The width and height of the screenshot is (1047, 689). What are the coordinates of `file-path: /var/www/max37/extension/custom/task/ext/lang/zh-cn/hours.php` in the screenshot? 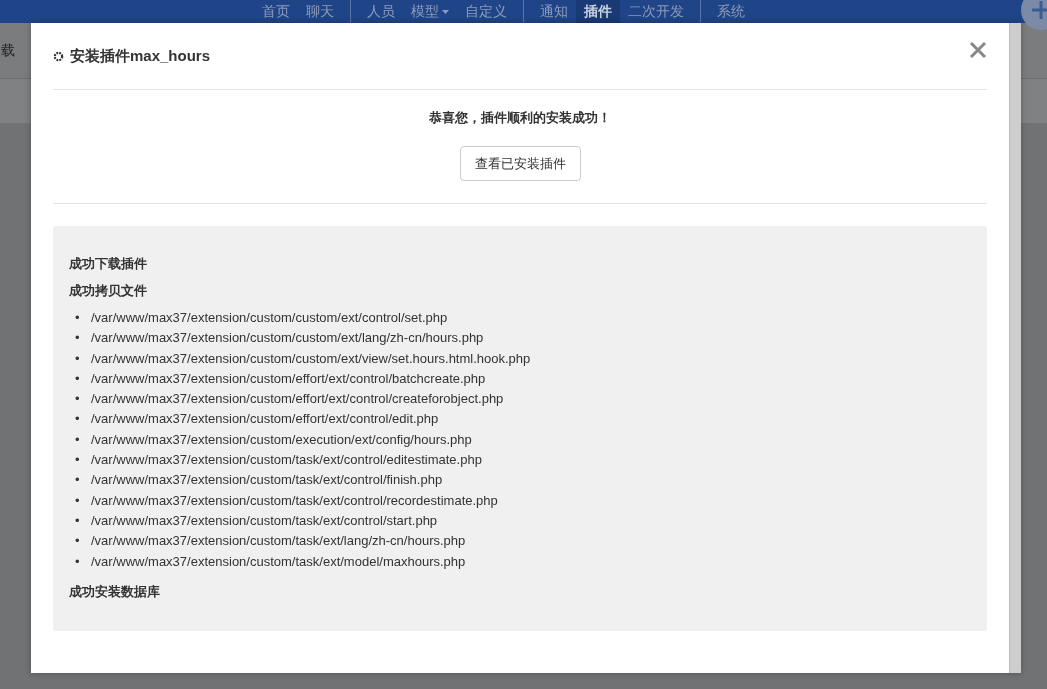 It's located at (278, 541).